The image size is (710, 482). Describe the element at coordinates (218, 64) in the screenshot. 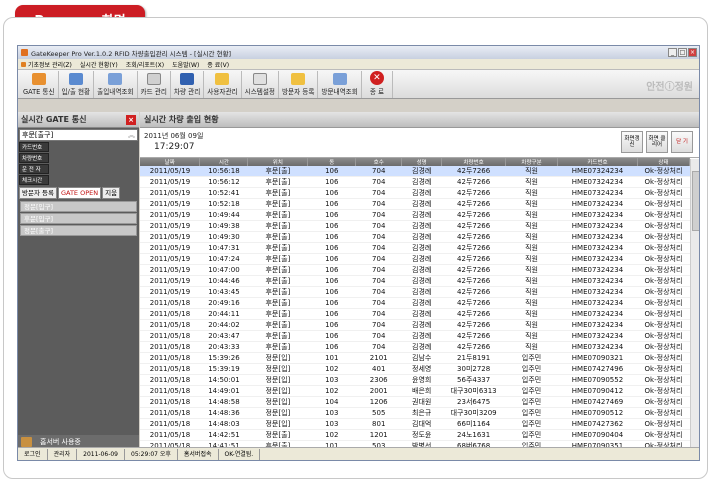

I see `menu-exit: 종 료(V)` at that location.